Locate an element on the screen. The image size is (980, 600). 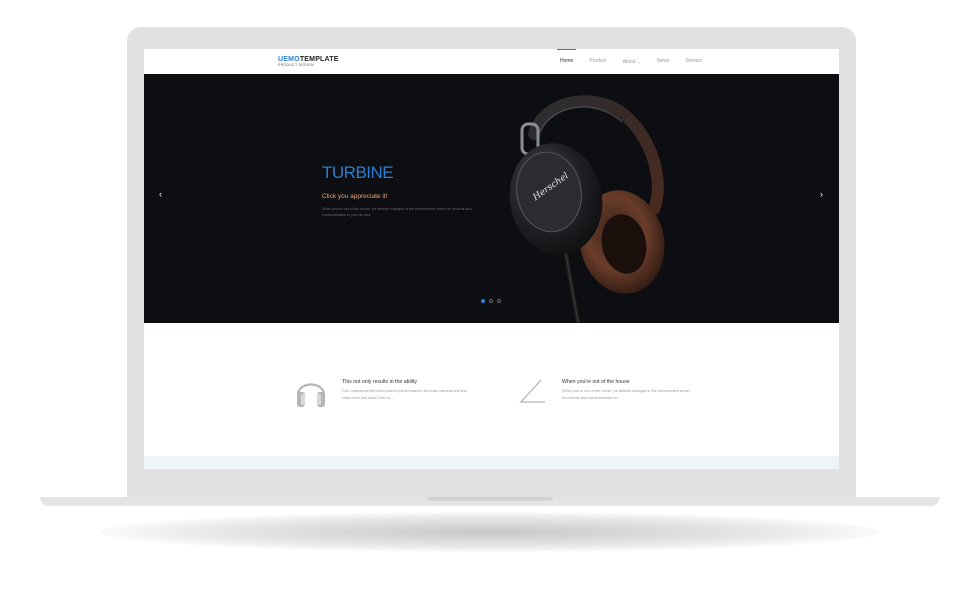
nav-item-label: About is located at coordinates (629, 62).